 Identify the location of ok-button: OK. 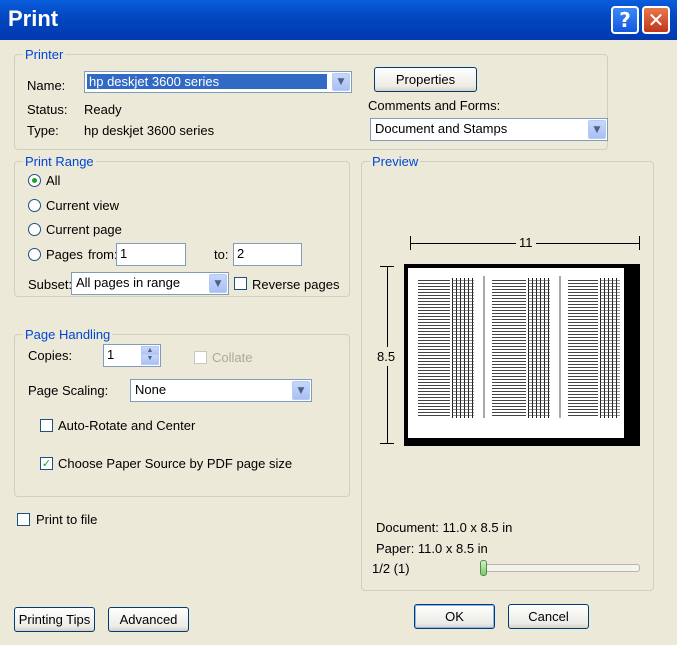
(454, 616).